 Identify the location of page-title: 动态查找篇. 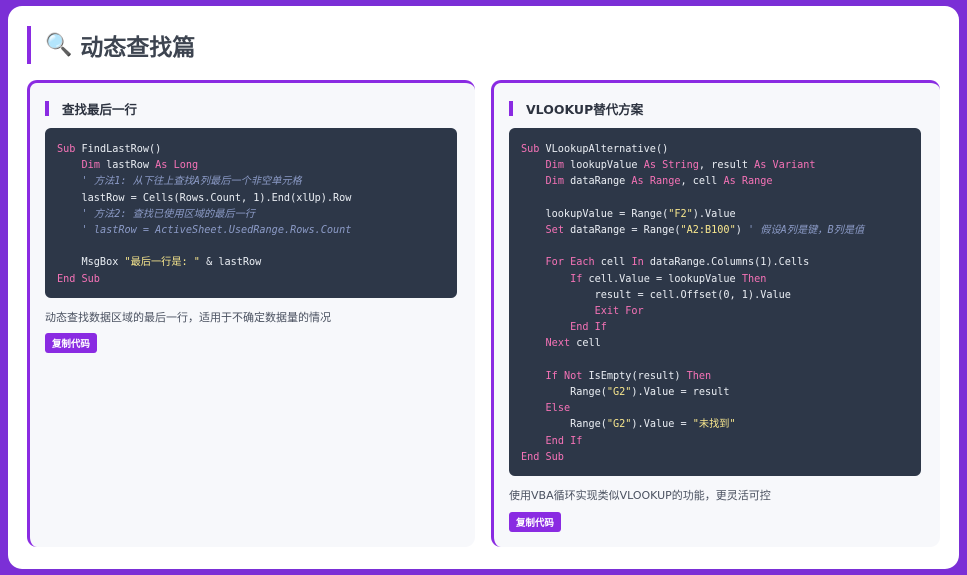
(138, 48).